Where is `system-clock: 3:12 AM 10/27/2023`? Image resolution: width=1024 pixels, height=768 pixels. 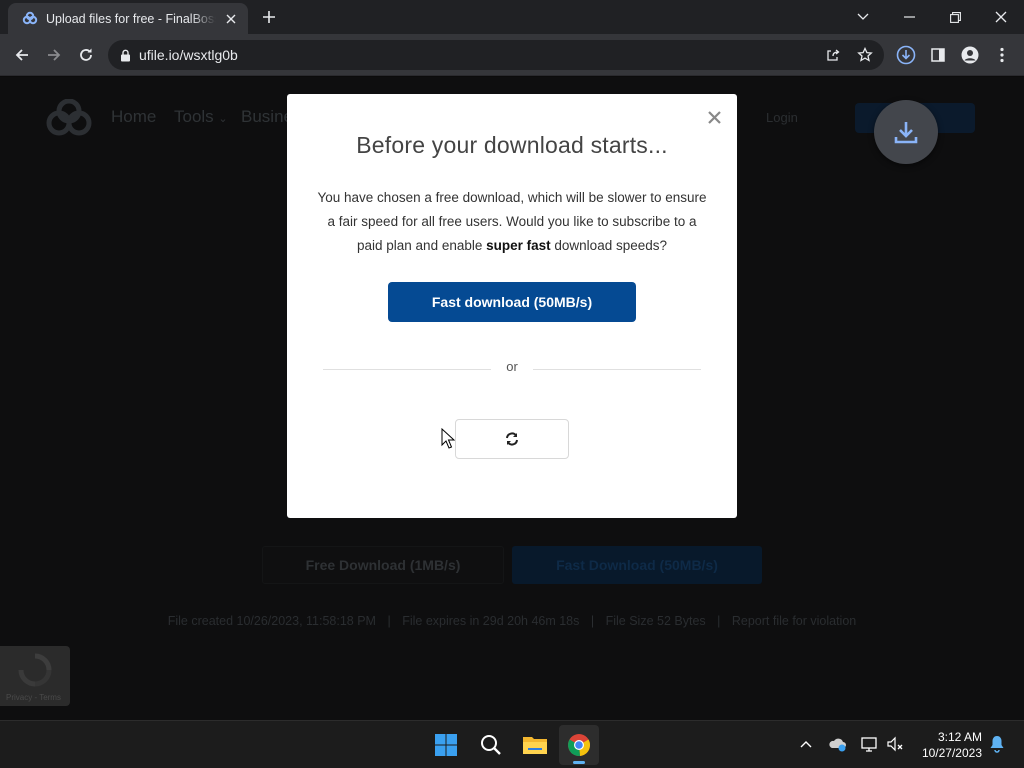
system-clock: 3:12 AM 10/27/2023 is located at coordinates (947, 745).